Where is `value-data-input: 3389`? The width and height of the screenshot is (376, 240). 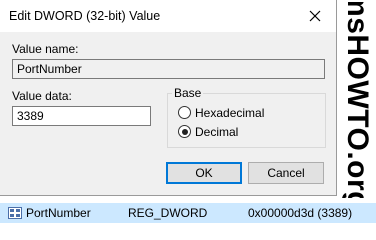
value-data-input: 3389 is located at coordinates (81, 116).